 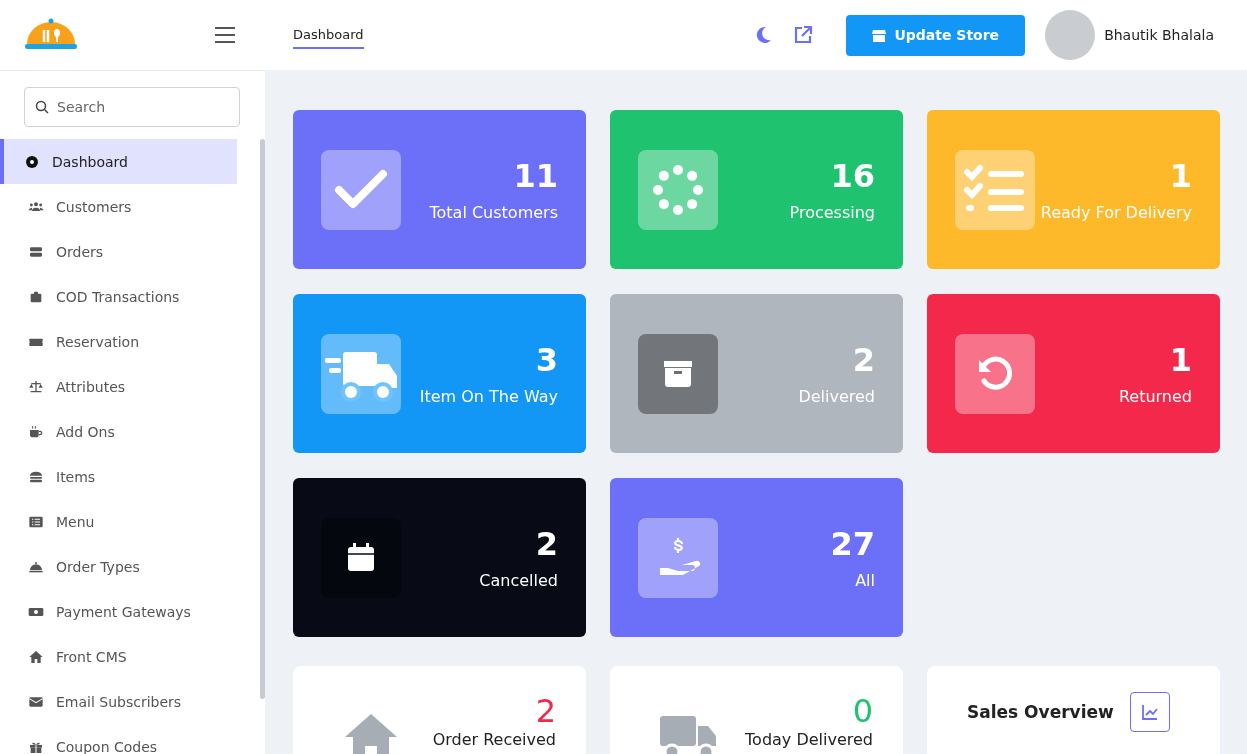 I want to click on summary-value: 0, so click(x=862, y=711).